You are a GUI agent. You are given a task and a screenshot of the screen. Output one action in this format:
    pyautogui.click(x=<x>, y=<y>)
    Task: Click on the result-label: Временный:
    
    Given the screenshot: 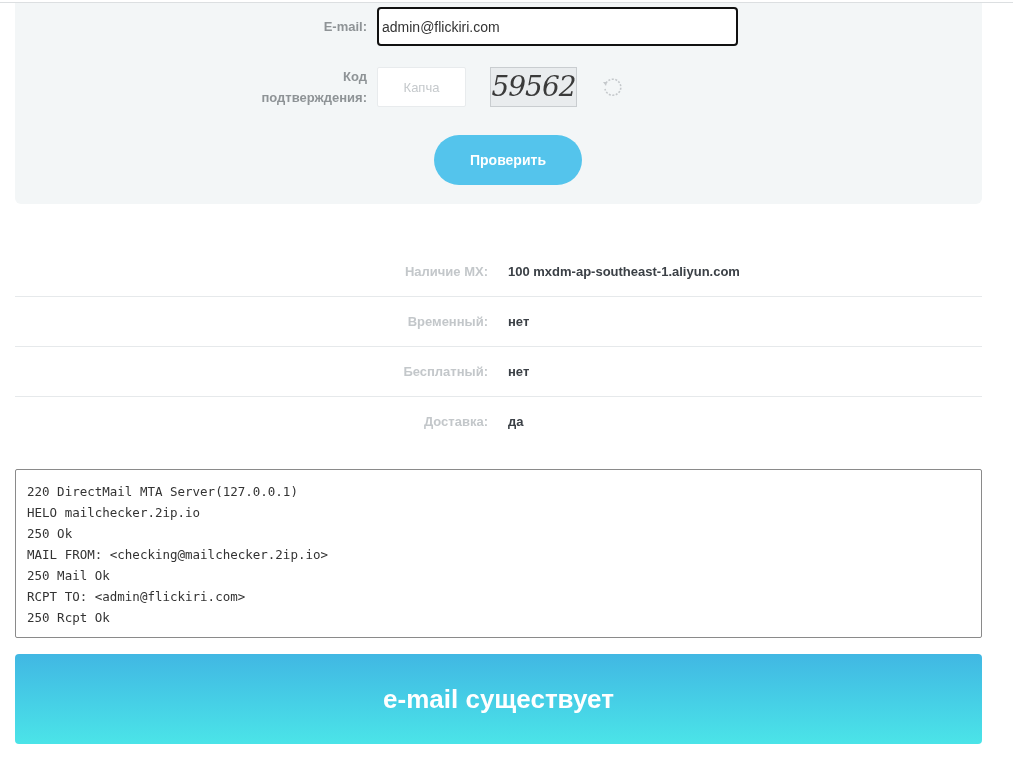 What is the action you would take?
    pyautogui.click(x=447, y=321)
    